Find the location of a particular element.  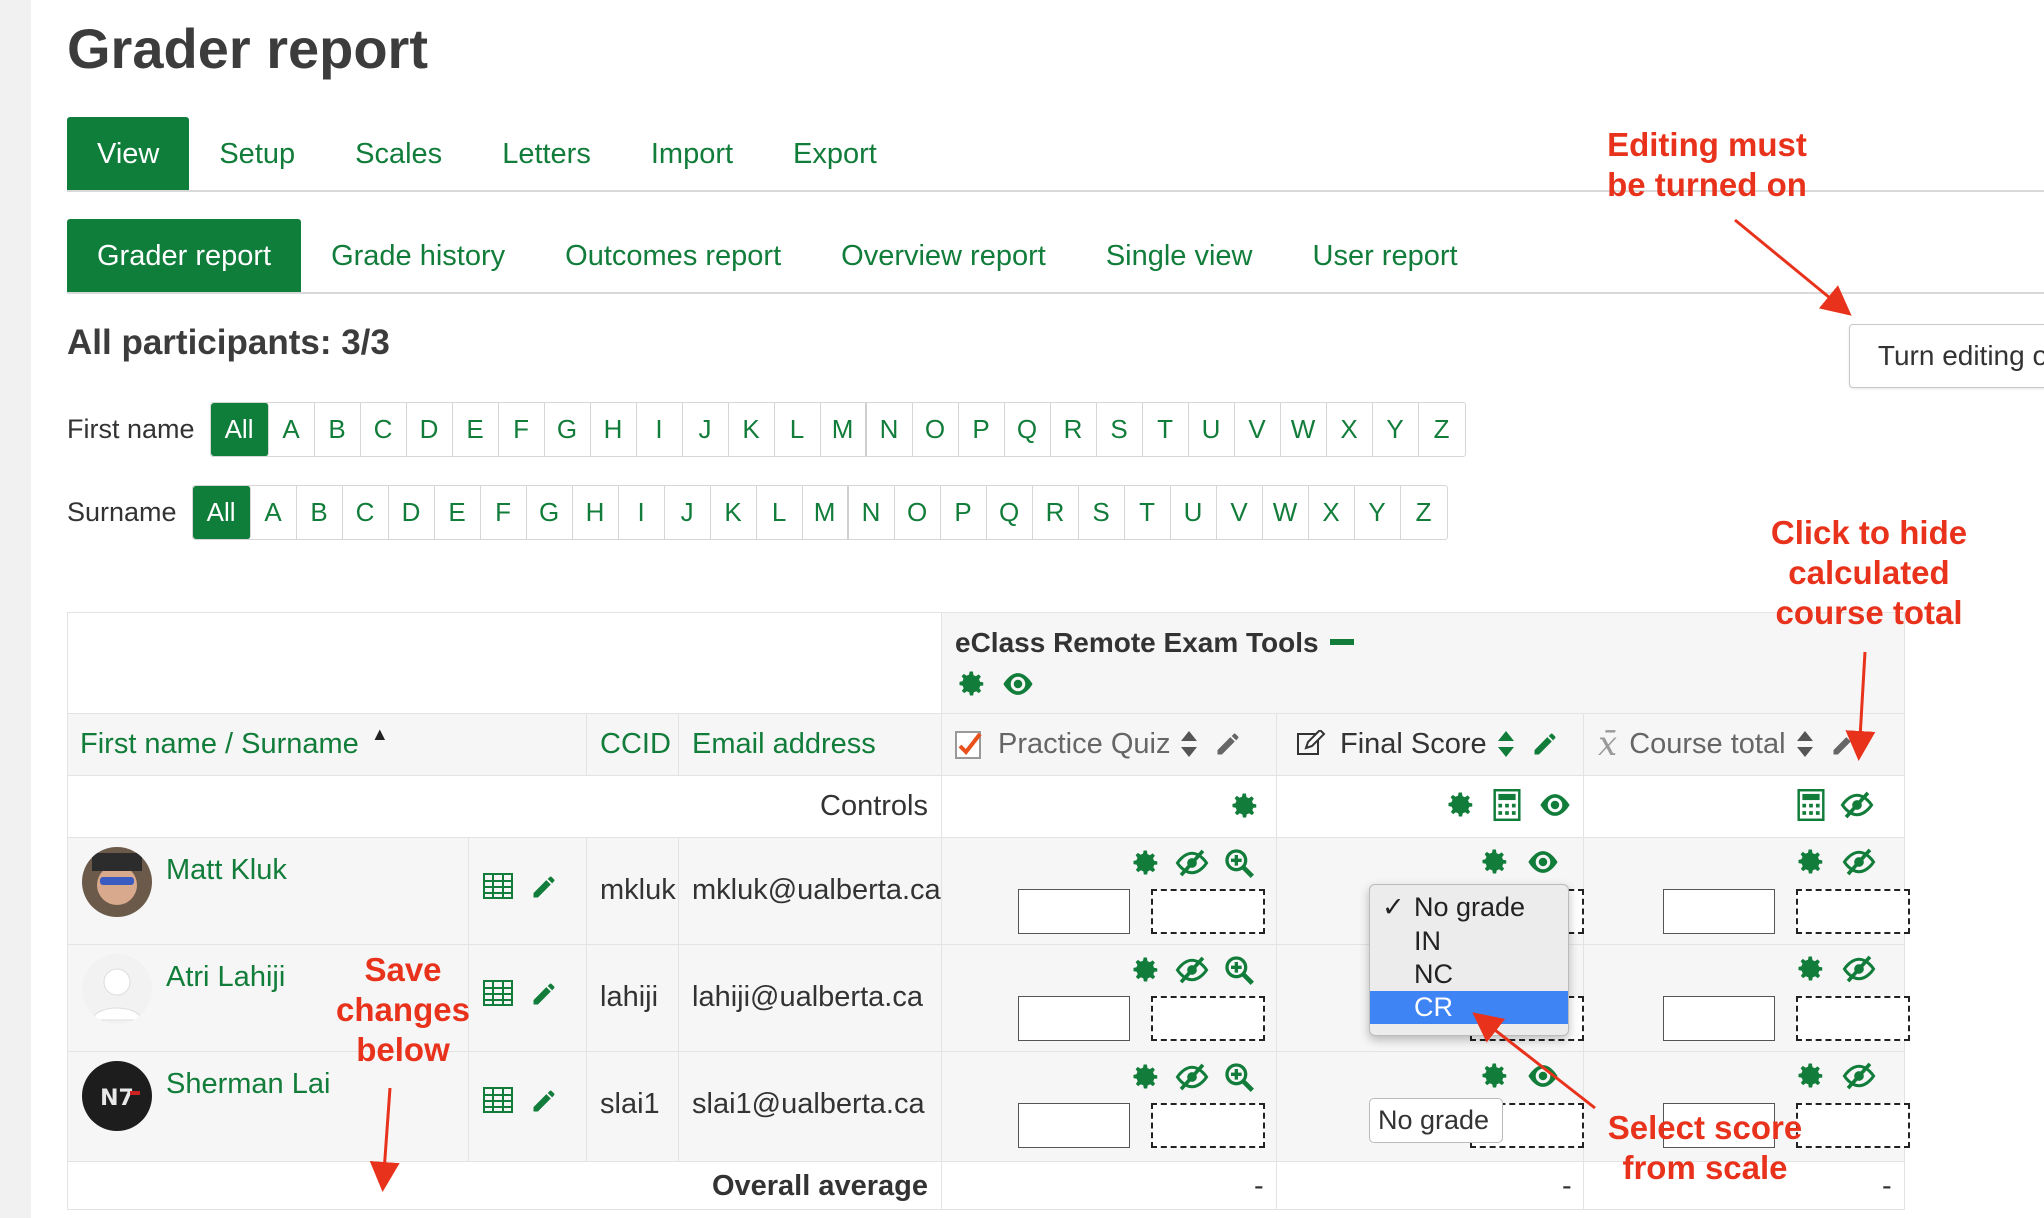

arrow-to-dropdown is located at coordinates (1534, 1061).